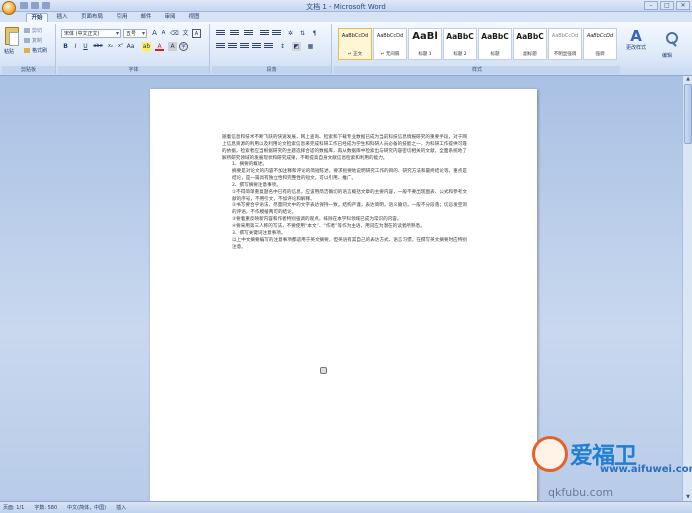  Describe the element at coordinates (264, 33) in the screenshot. I see `decrease-indent-icon` at that location.